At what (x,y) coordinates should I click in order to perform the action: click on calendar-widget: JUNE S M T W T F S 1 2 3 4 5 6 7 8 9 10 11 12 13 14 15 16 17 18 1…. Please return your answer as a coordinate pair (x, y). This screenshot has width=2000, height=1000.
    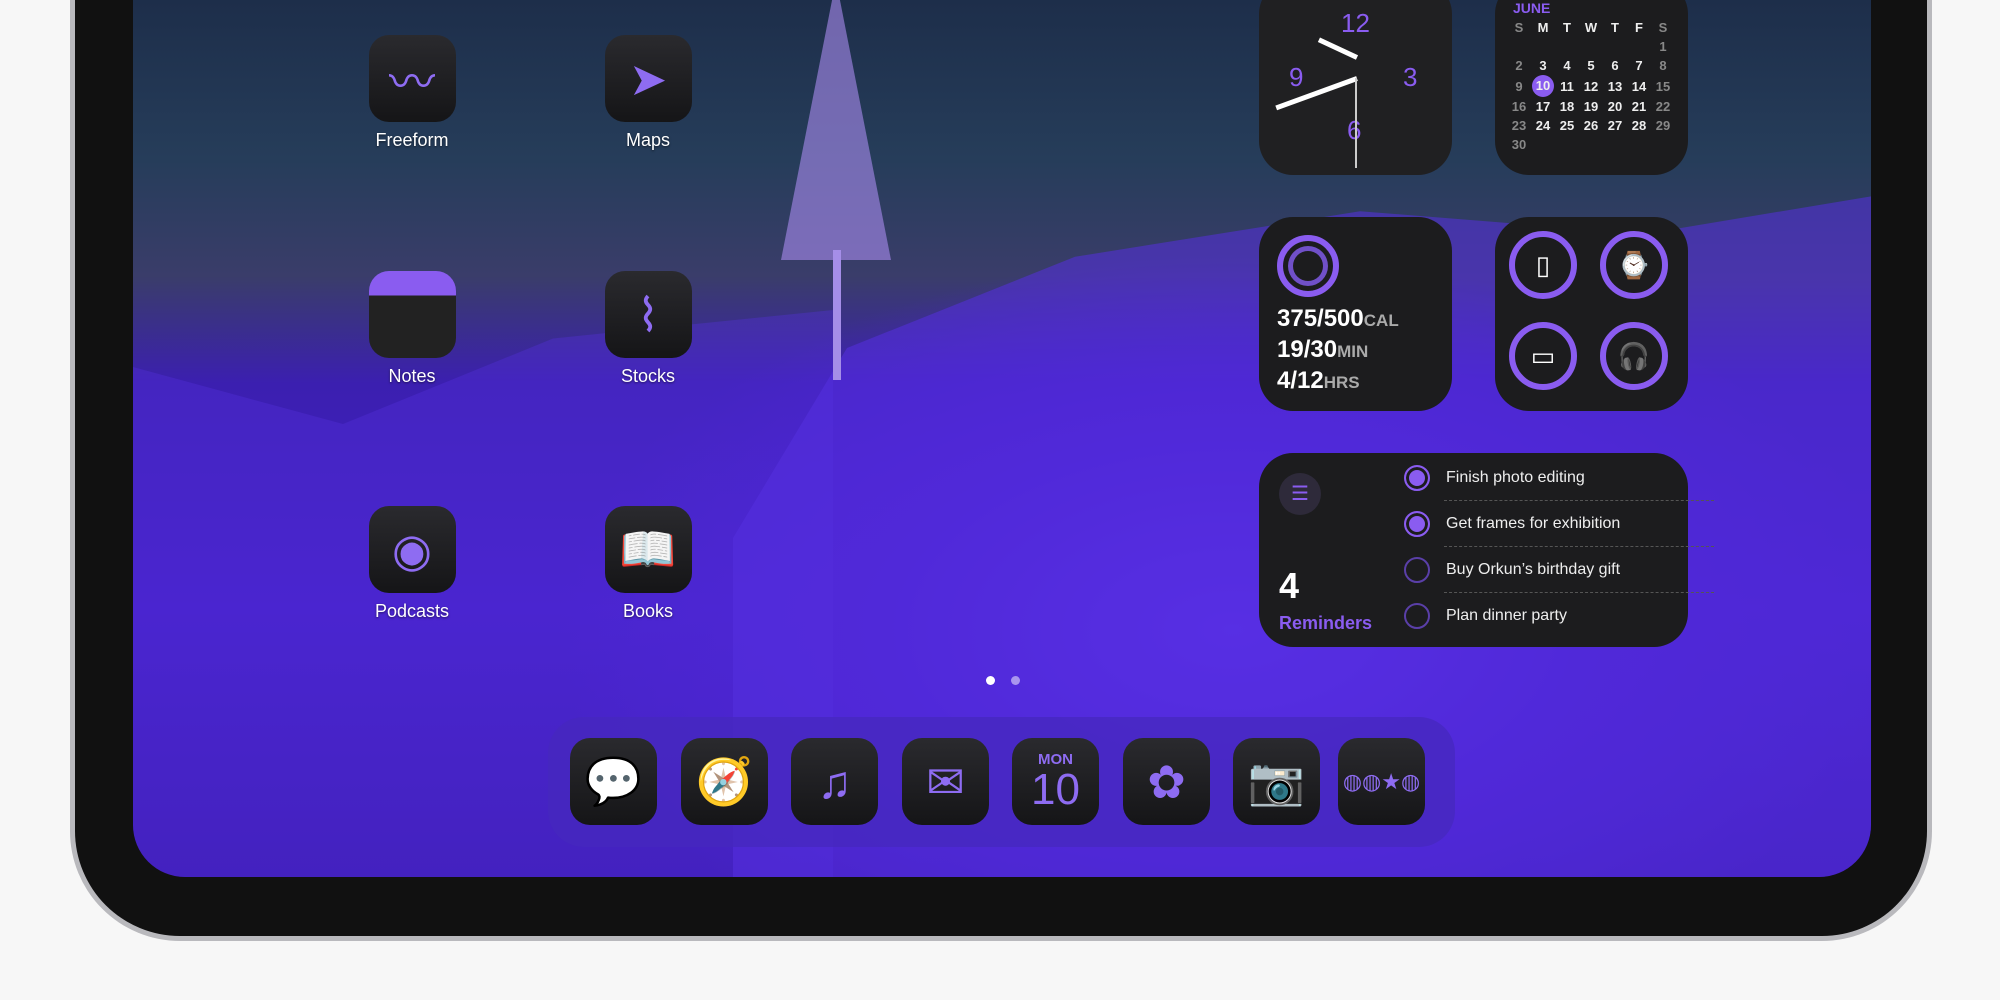
    Looking at the image, I should click on (1591, 87).